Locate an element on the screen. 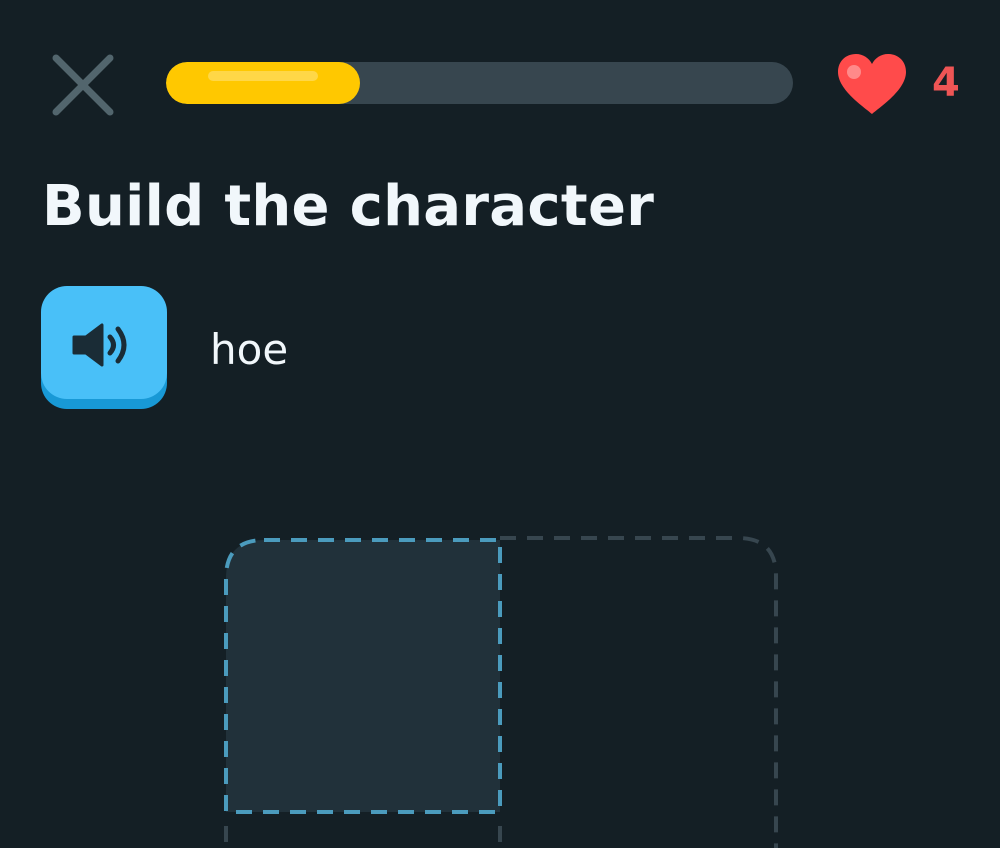 The height and width of the screenshot is (848, 1000). grid-cell-bottom-left is located at coordinates (363, 830).